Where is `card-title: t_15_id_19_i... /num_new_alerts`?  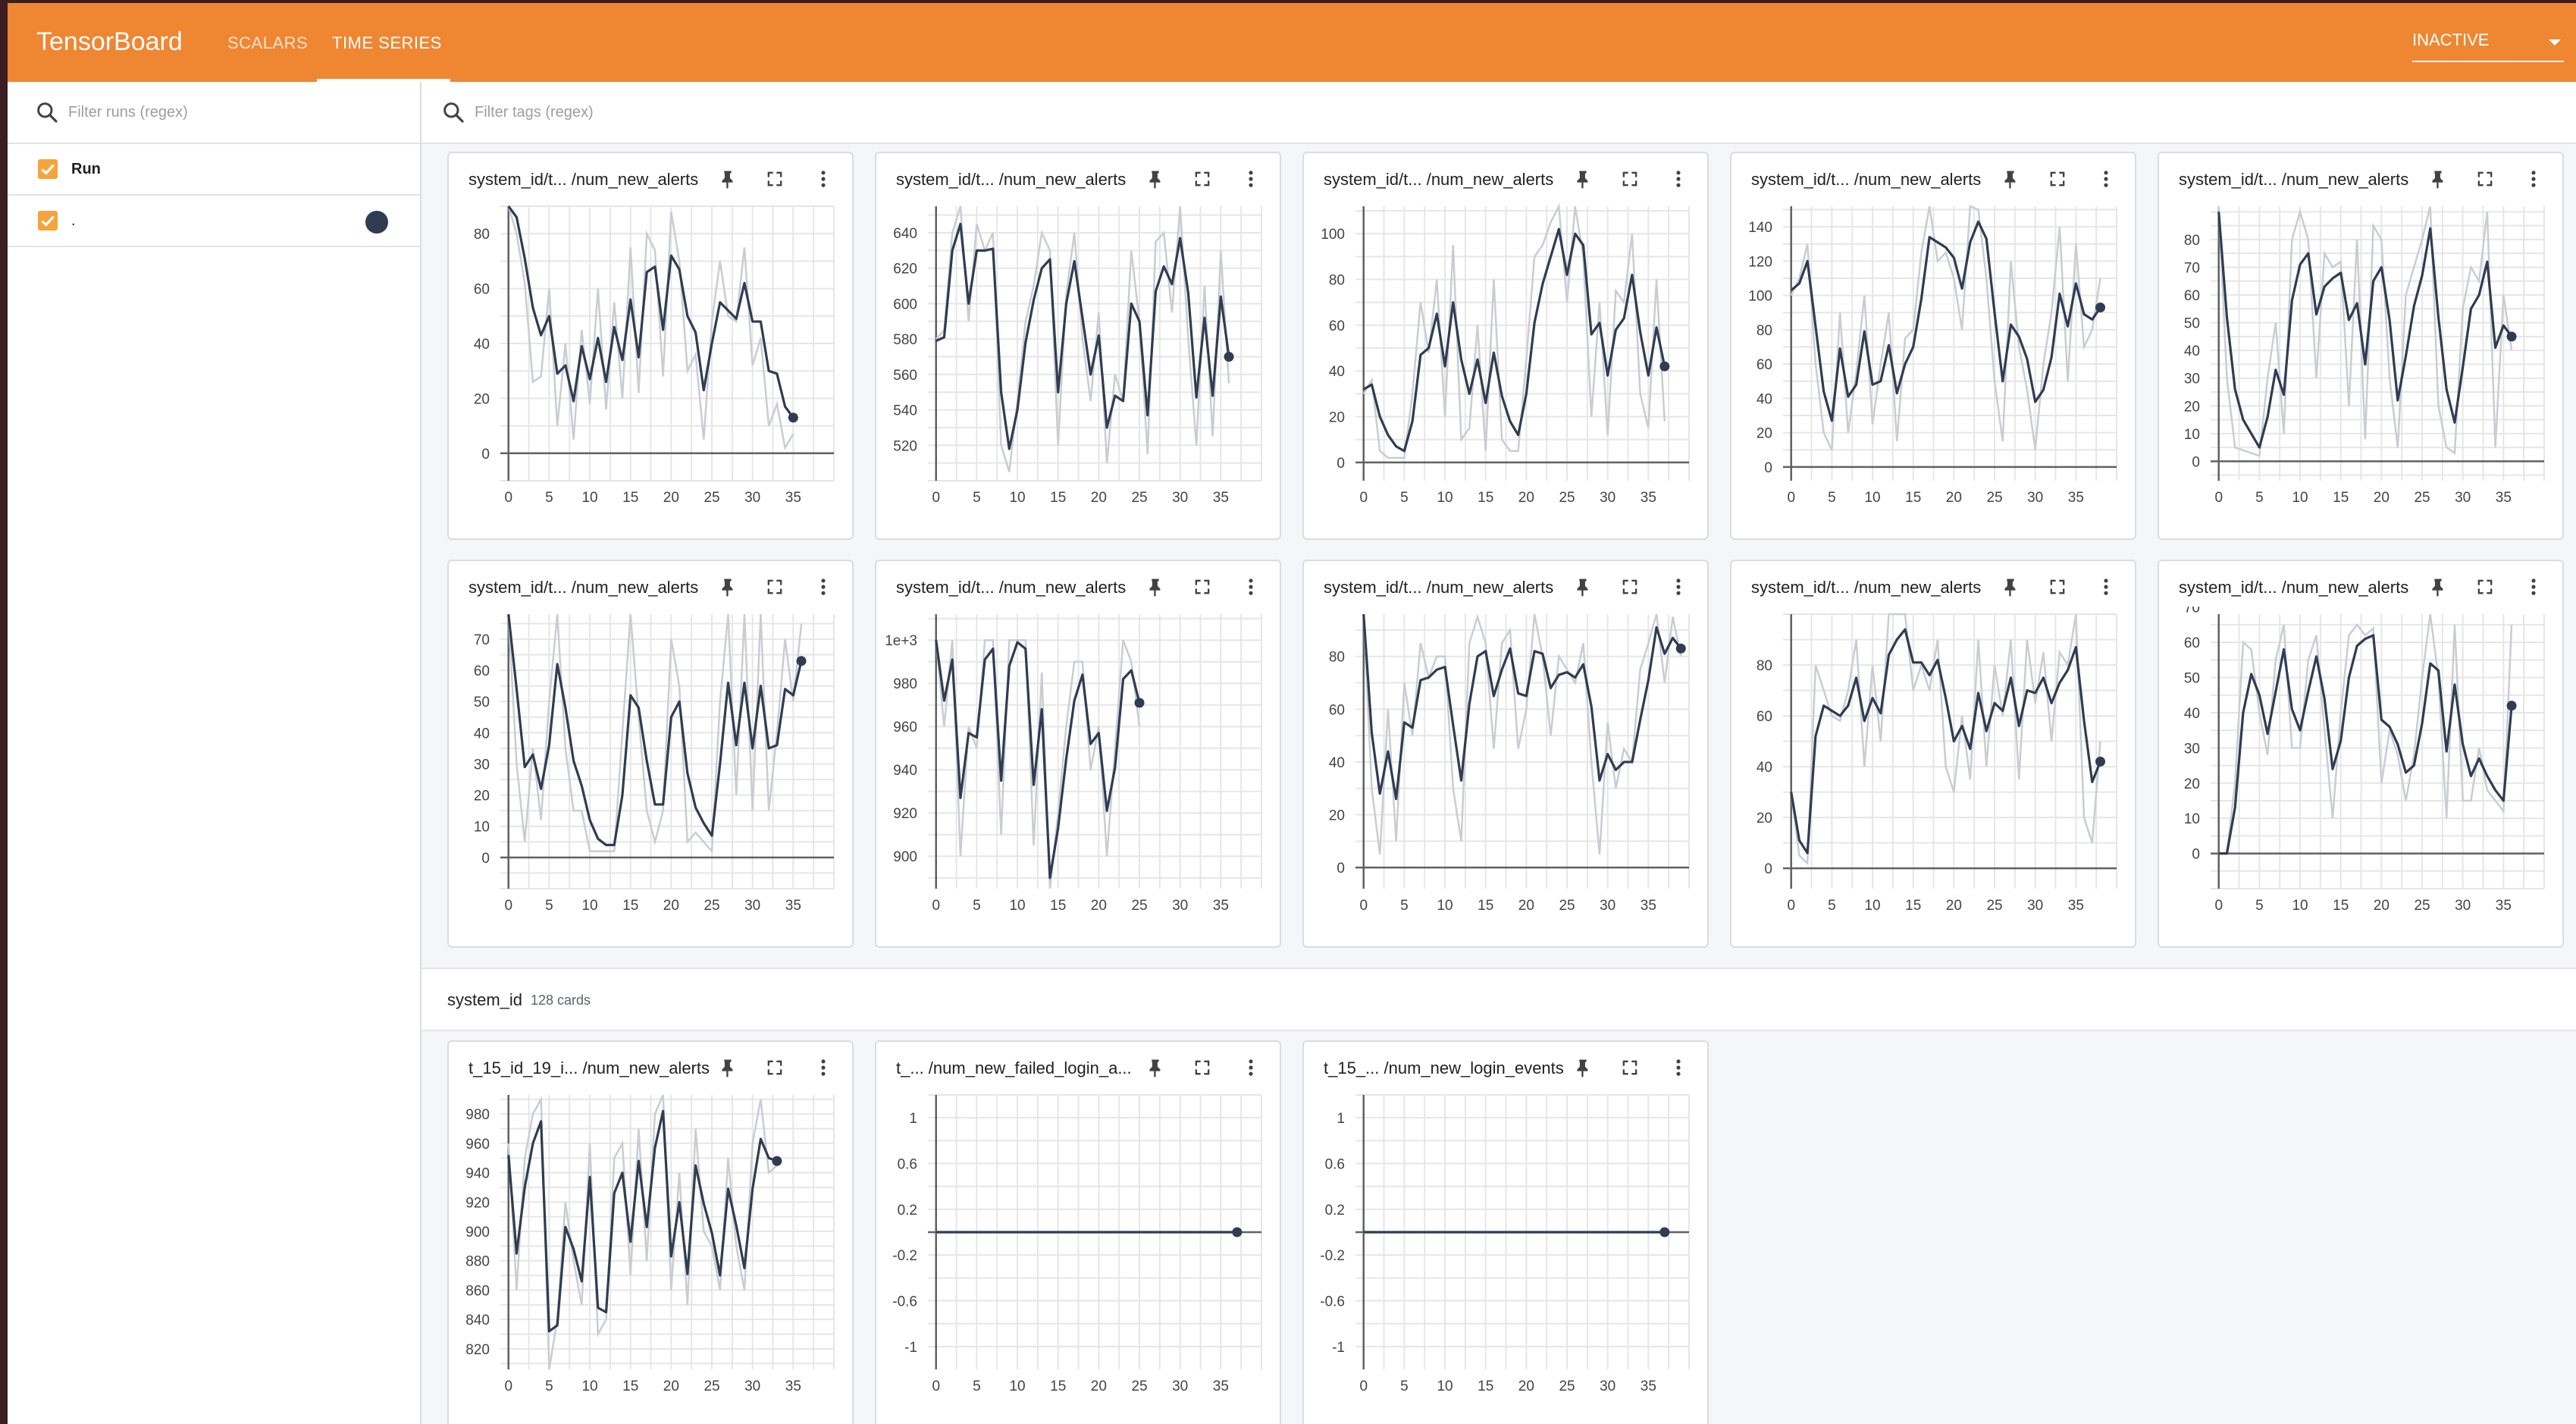 card-title: t_15_id_19_i... /num_new_alerts is located at coordinates (589, 1068).